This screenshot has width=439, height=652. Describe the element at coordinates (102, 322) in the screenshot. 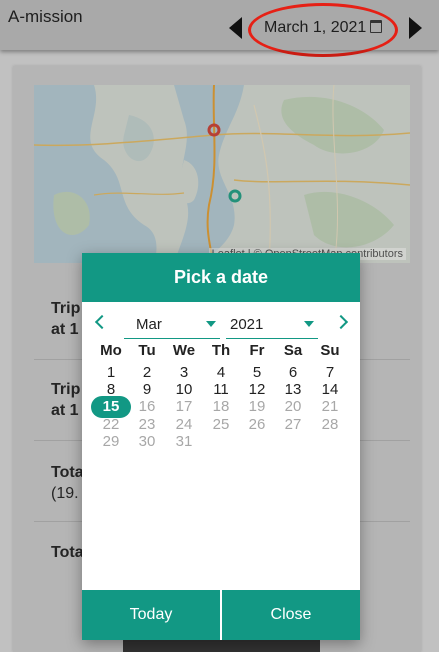

I see `prev-month-icon` at that location.